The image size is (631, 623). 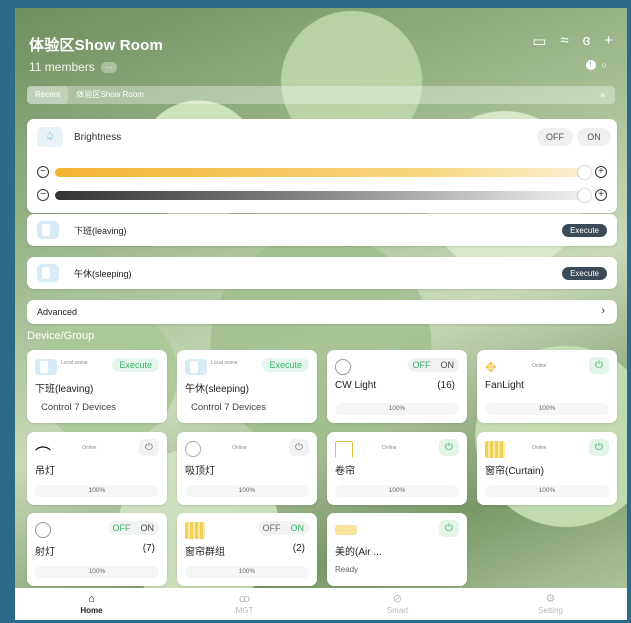 What do you see at coordinates (397, 549) in the screenshot?
I see `device-tile: ⏻ 美的(Air ... Ready` at bounding box center [397, 549].